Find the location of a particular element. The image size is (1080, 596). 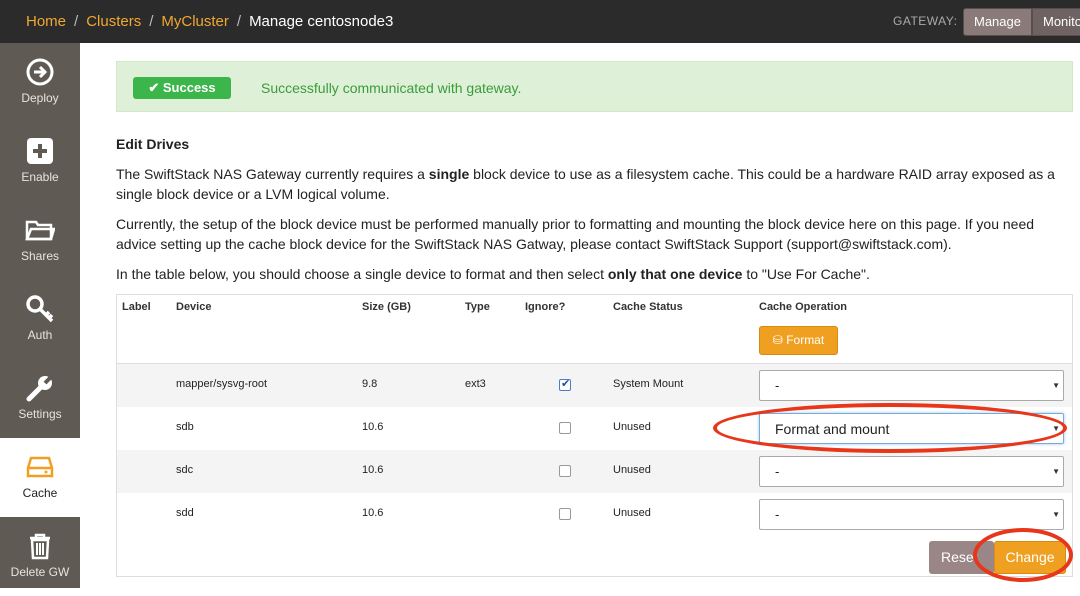

sidebar-item-auth: Auth is located at coordinates (40, 319).